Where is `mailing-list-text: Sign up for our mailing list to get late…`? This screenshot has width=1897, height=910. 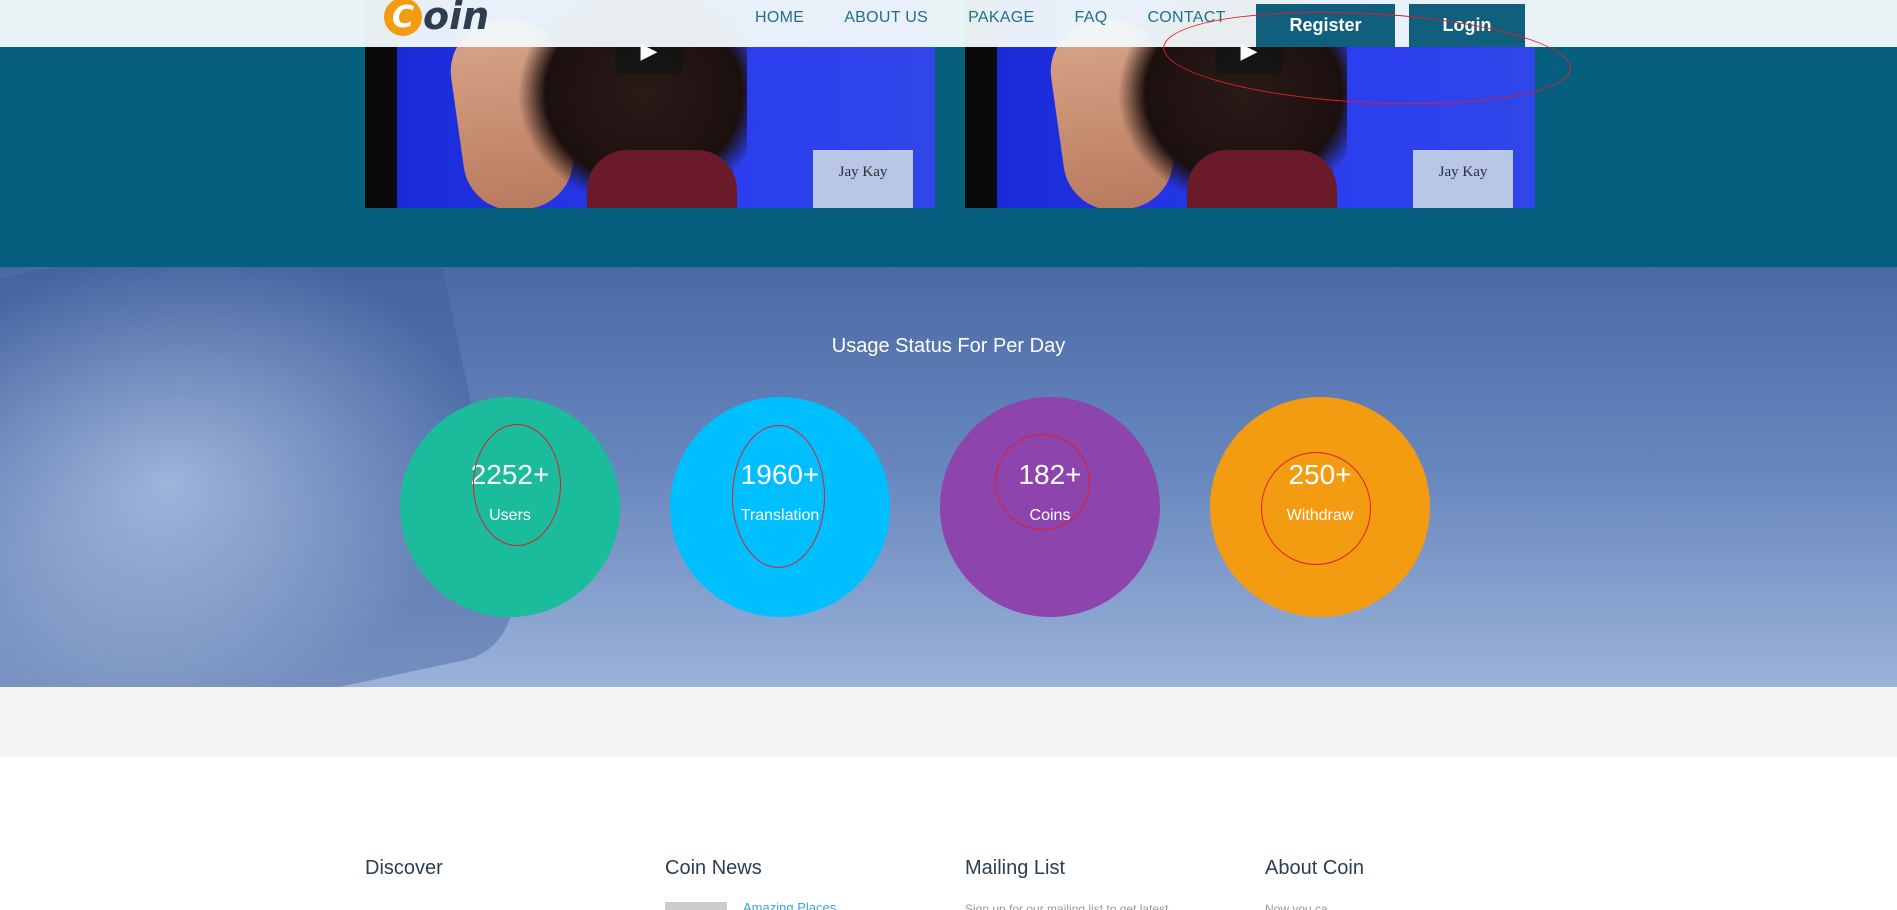 mailing-list-text: Sign up for our mailing list to get late… is located at coordinates (1067, 906).